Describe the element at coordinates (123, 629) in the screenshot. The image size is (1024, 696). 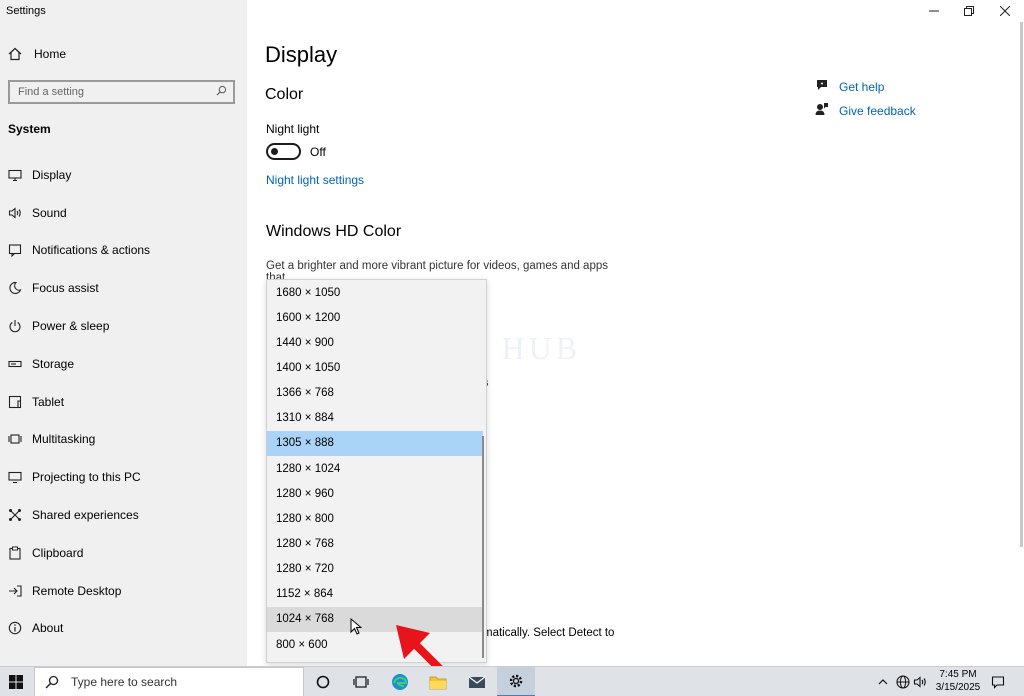
I see `sidebar-item-about: About` at that location.